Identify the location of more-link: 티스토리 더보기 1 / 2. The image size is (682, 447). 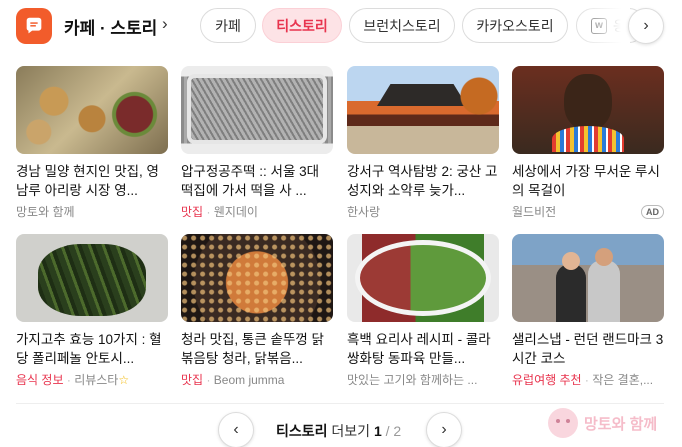
(338, 431).